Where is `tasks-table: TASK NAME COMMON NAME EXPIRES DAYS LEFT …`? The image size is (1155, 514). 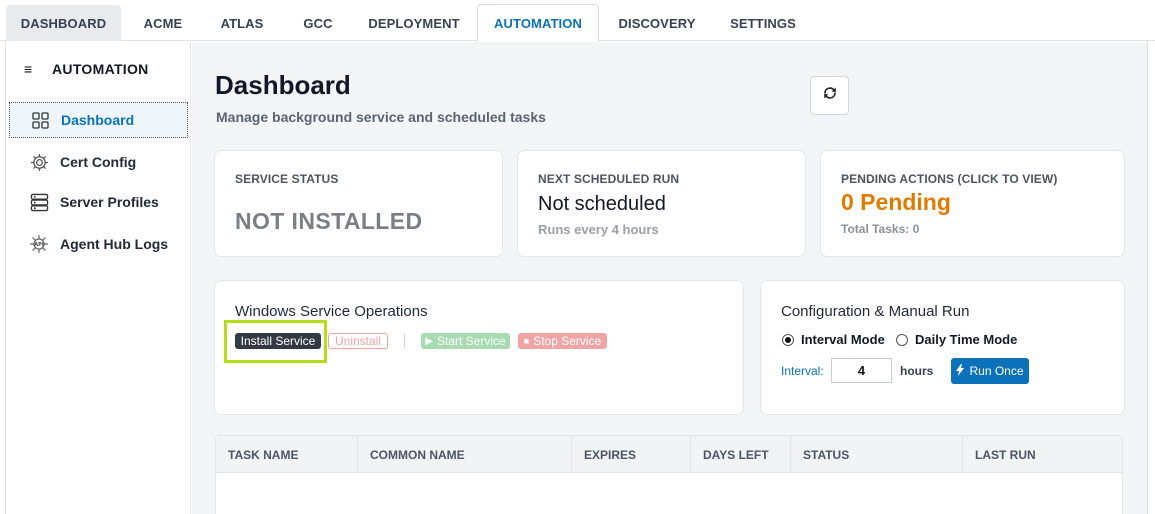
tasks-table: TASK NAME COMMON NAME EXPIRES DAYS LEFT … is located at coordinates (669, 474).